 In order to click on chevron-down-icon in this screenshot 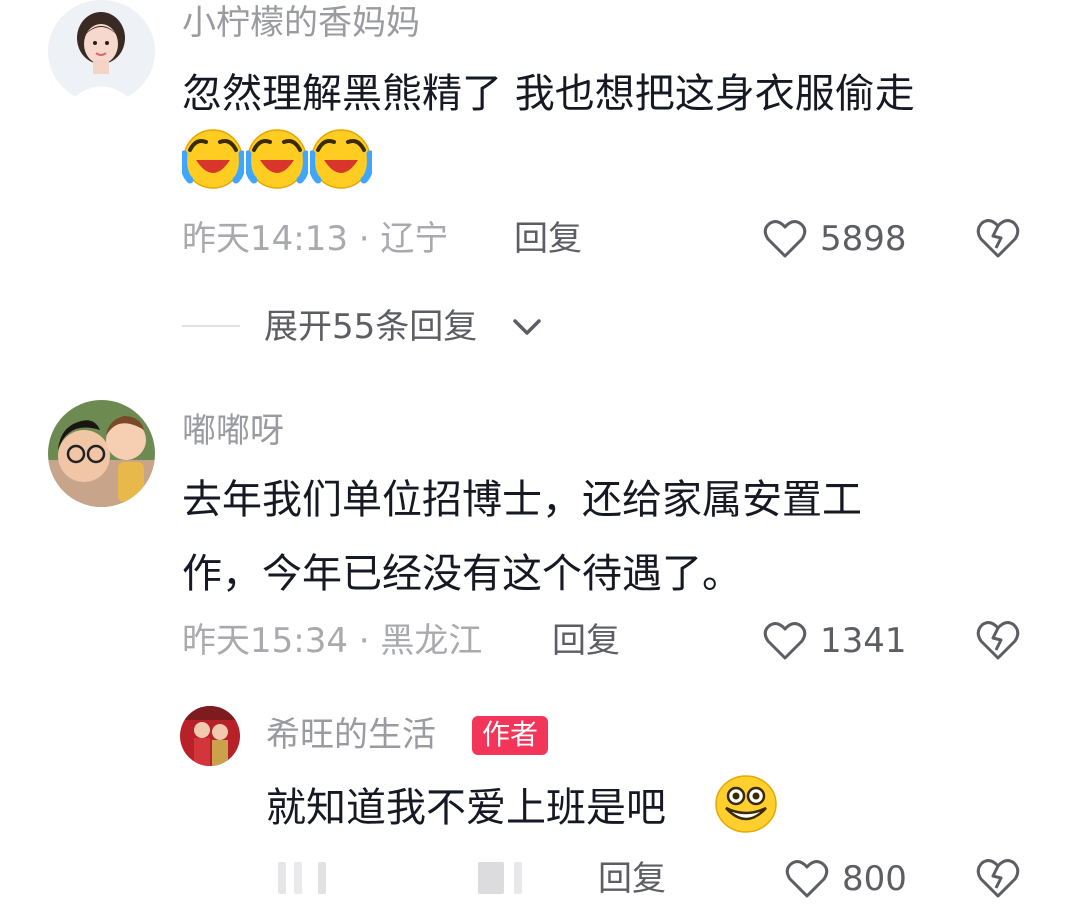, I will do `click(527, 327)`.